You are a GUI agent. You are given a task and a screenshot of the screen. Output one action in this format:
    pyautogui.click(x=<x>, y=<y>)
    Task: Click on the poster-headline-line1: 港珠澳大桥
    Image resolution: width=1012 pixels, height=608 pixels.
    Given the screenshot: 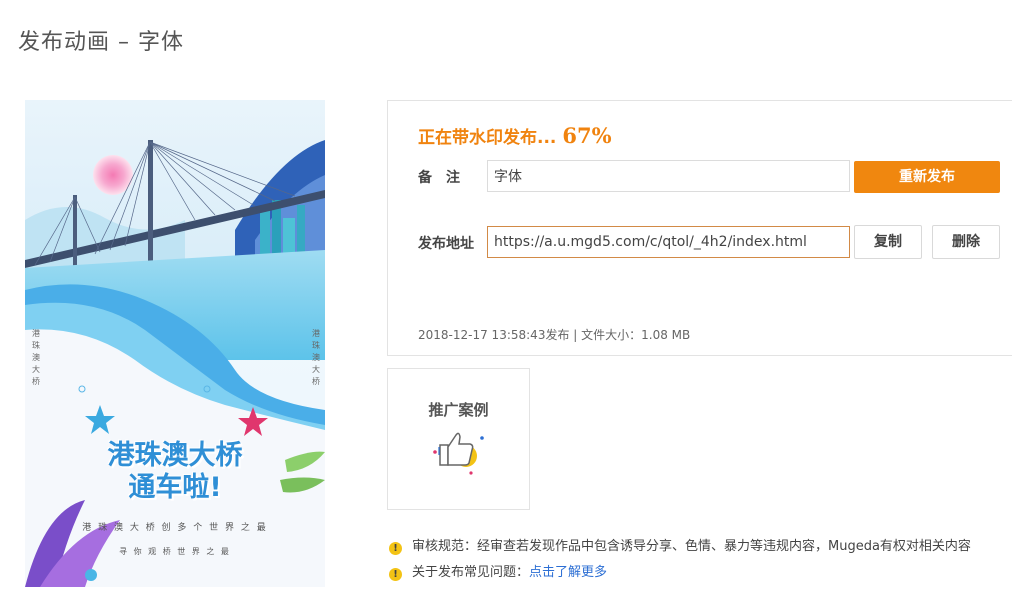 What is the action you would take?
    pyautogui.click(x=175, y=455)
    